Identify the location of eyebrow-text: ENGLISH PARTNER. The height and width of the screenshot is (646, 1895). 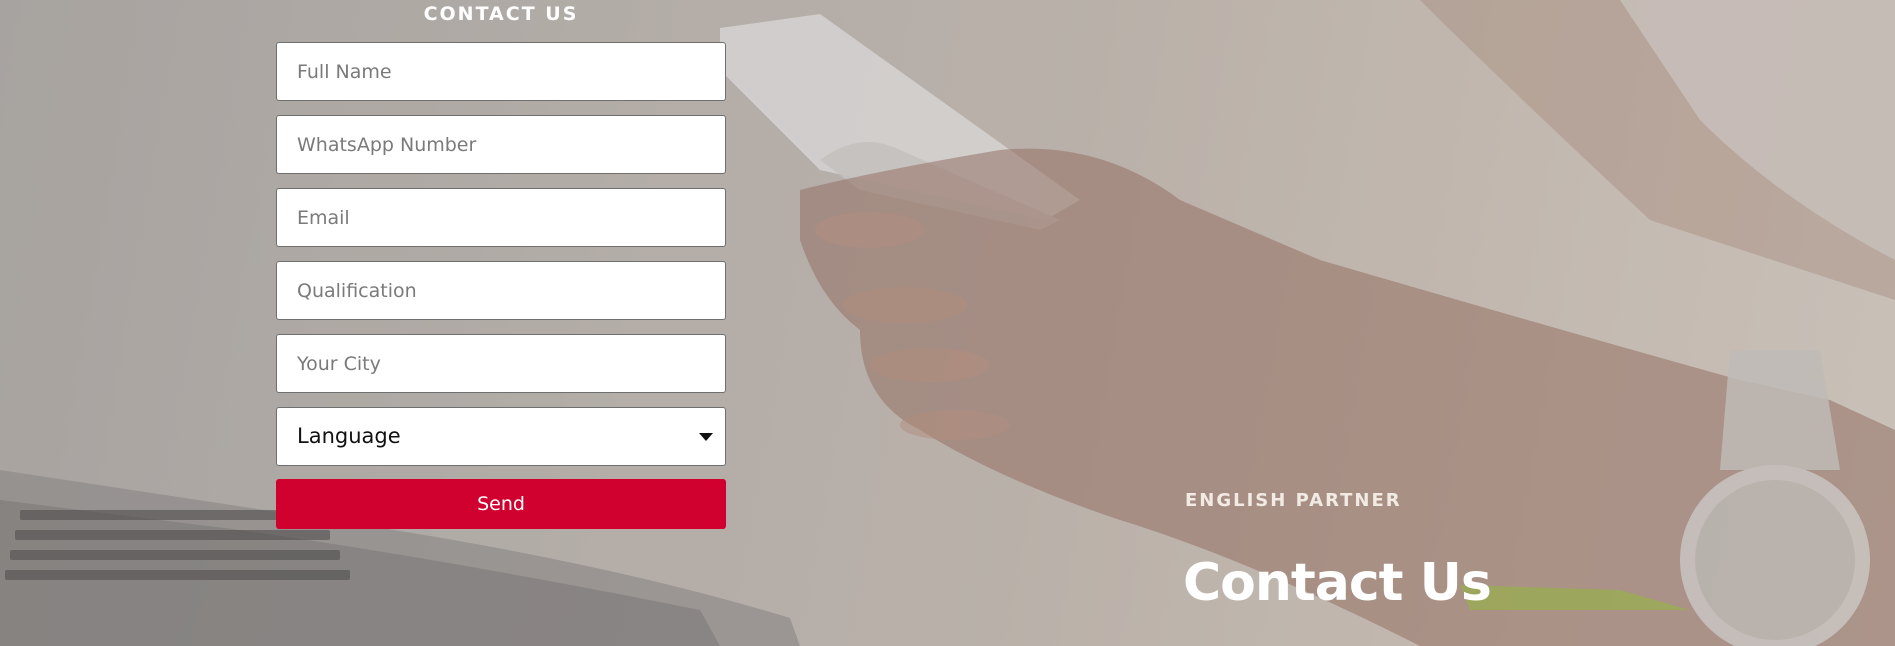
(1293, 500).